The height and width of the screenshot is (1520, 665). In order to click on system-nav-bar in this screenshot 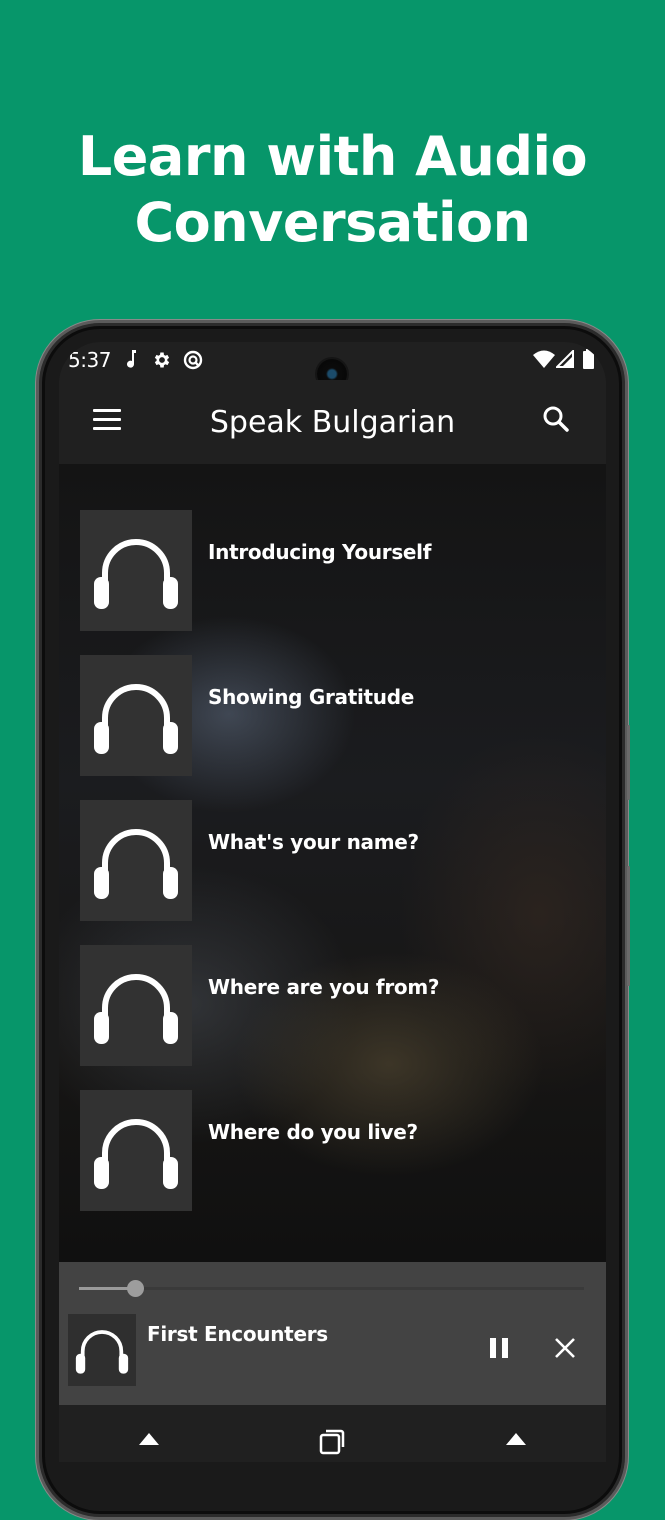, I will do `click(332, 1433)`.